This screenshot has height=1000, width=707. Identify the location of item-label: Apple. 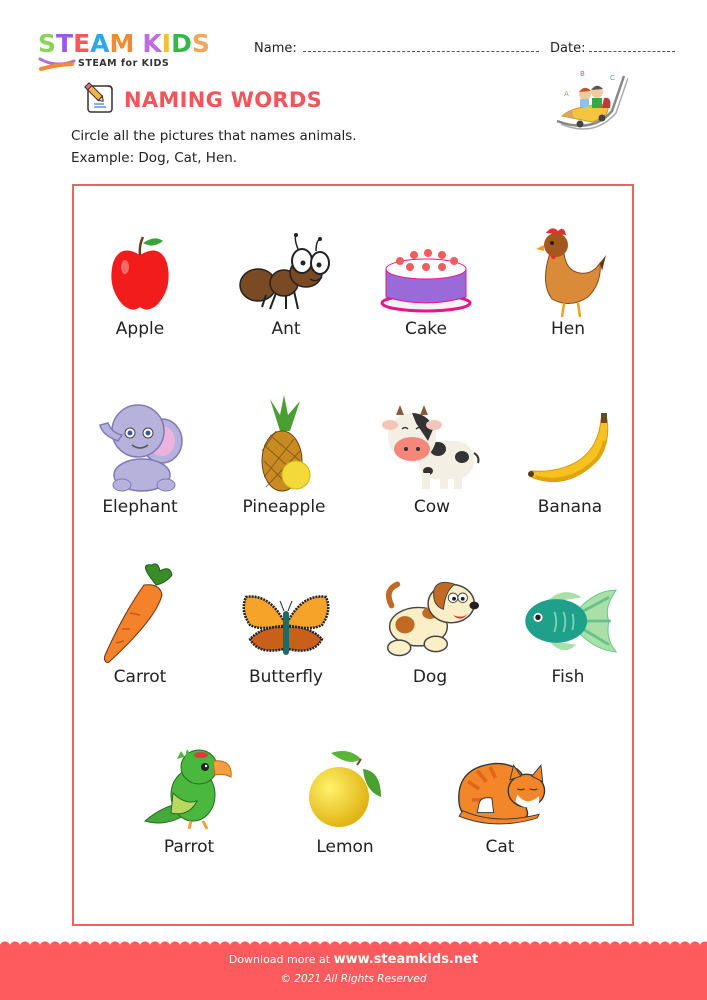
(140, 329).